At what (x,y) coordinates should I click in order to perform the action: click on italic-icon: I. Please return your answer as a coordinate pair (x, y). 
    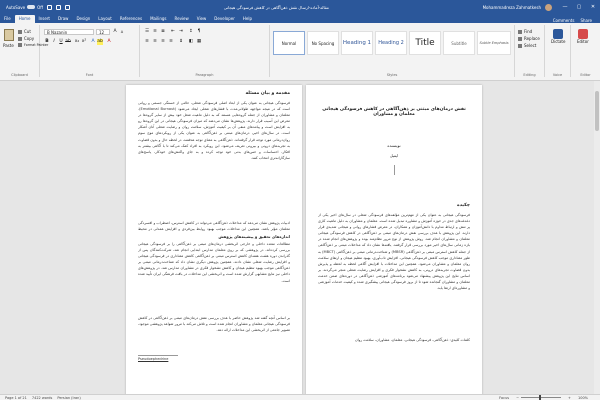
    Looking at the image, I should click on (54, 42).